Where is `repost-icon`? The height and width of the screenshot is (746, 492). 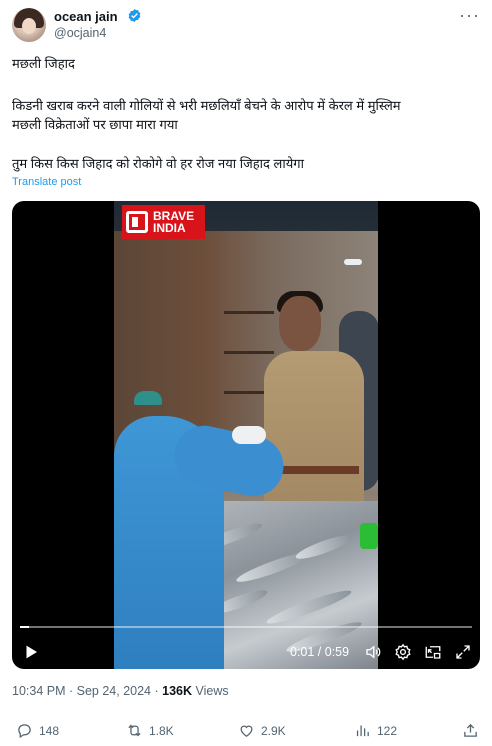
repost-icon is located at coordinates (134, 730).